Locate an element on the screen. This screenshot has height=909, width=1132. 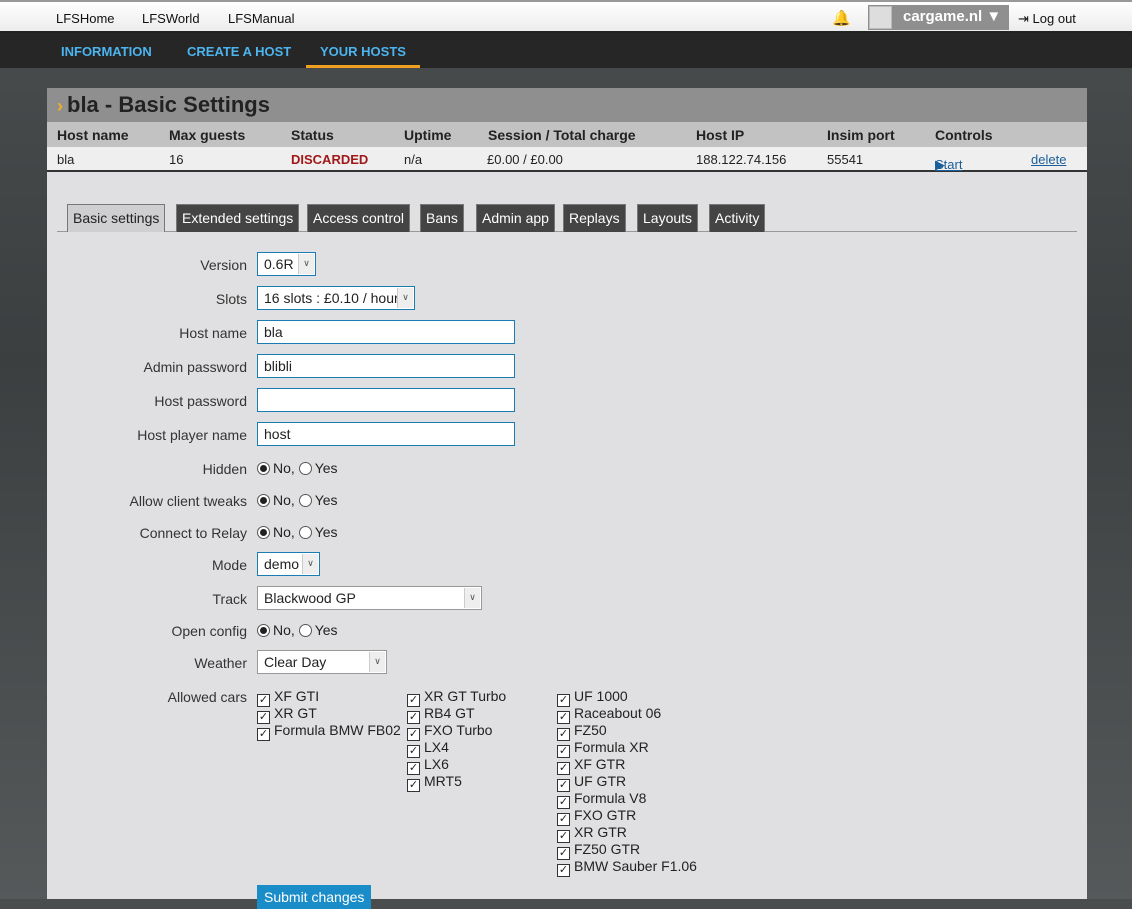
lfsmanual-link: LFSManual is located at coordinates (261, 18).